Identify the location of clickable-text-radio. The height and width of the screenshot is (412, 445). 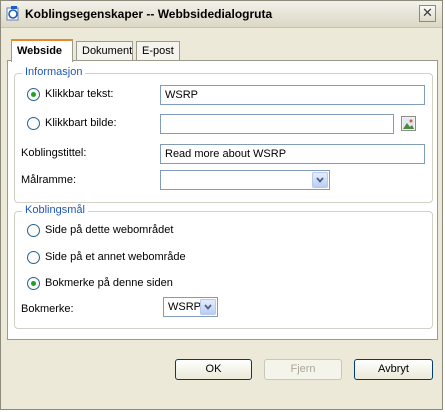
(33, 94).